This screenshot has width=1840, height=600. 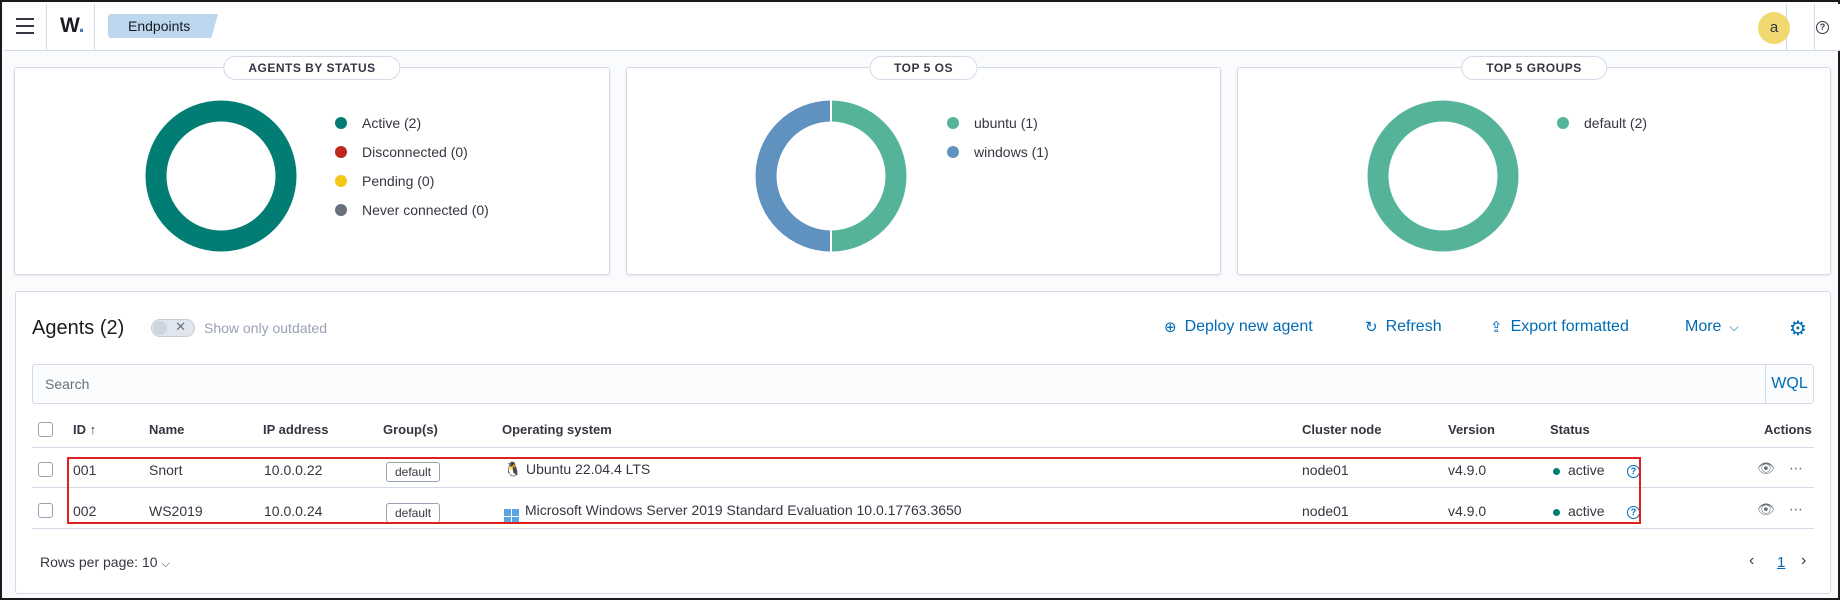 I want to click on legend-label: windows (1), so click(x=1011, y=151).